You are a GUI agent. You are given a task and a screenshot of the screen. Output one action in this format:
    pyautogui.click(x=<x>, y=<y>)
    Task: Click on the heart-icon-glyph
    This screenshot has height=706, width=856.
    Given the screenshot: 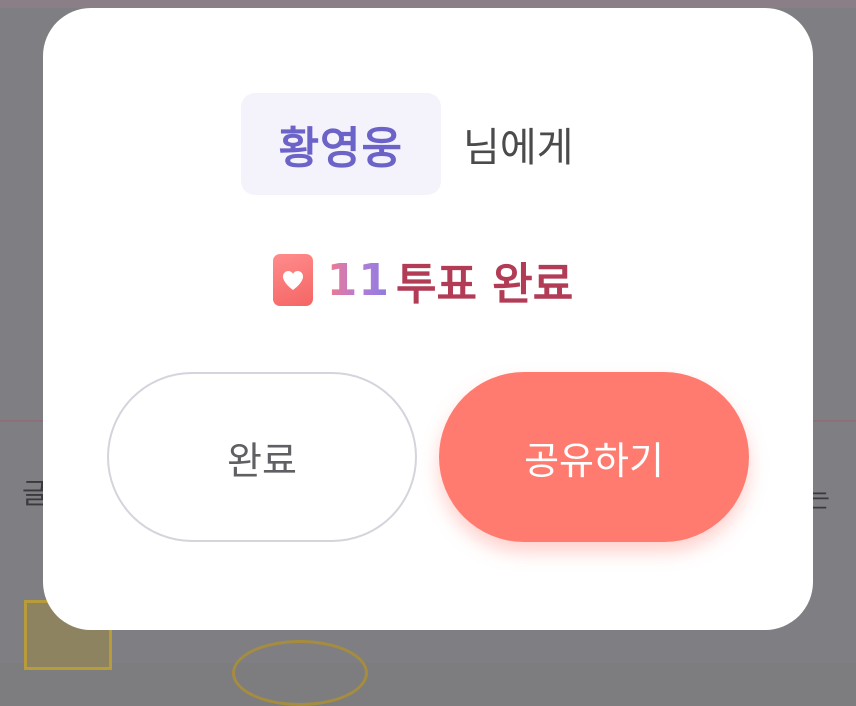 What is the action you would take?
    pyautogui.click(x=292, y=280)
    